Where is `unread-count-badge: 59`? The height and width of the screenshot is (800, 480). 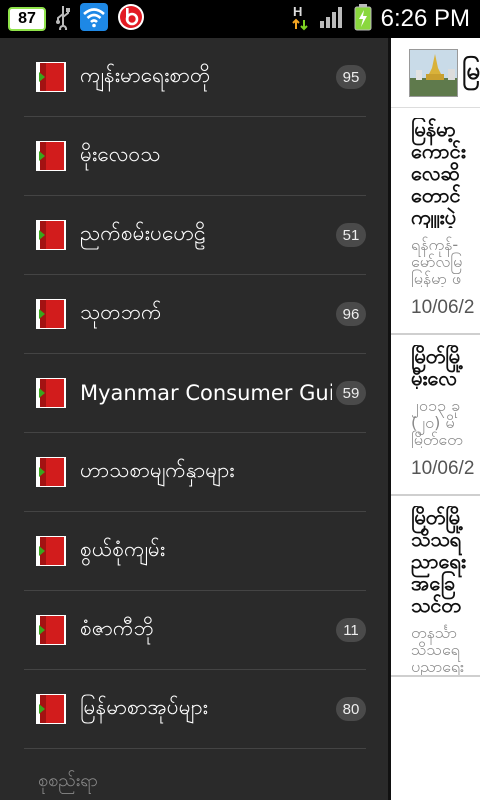 unread-count-badge: 59 is located at coordinates (351, 393).